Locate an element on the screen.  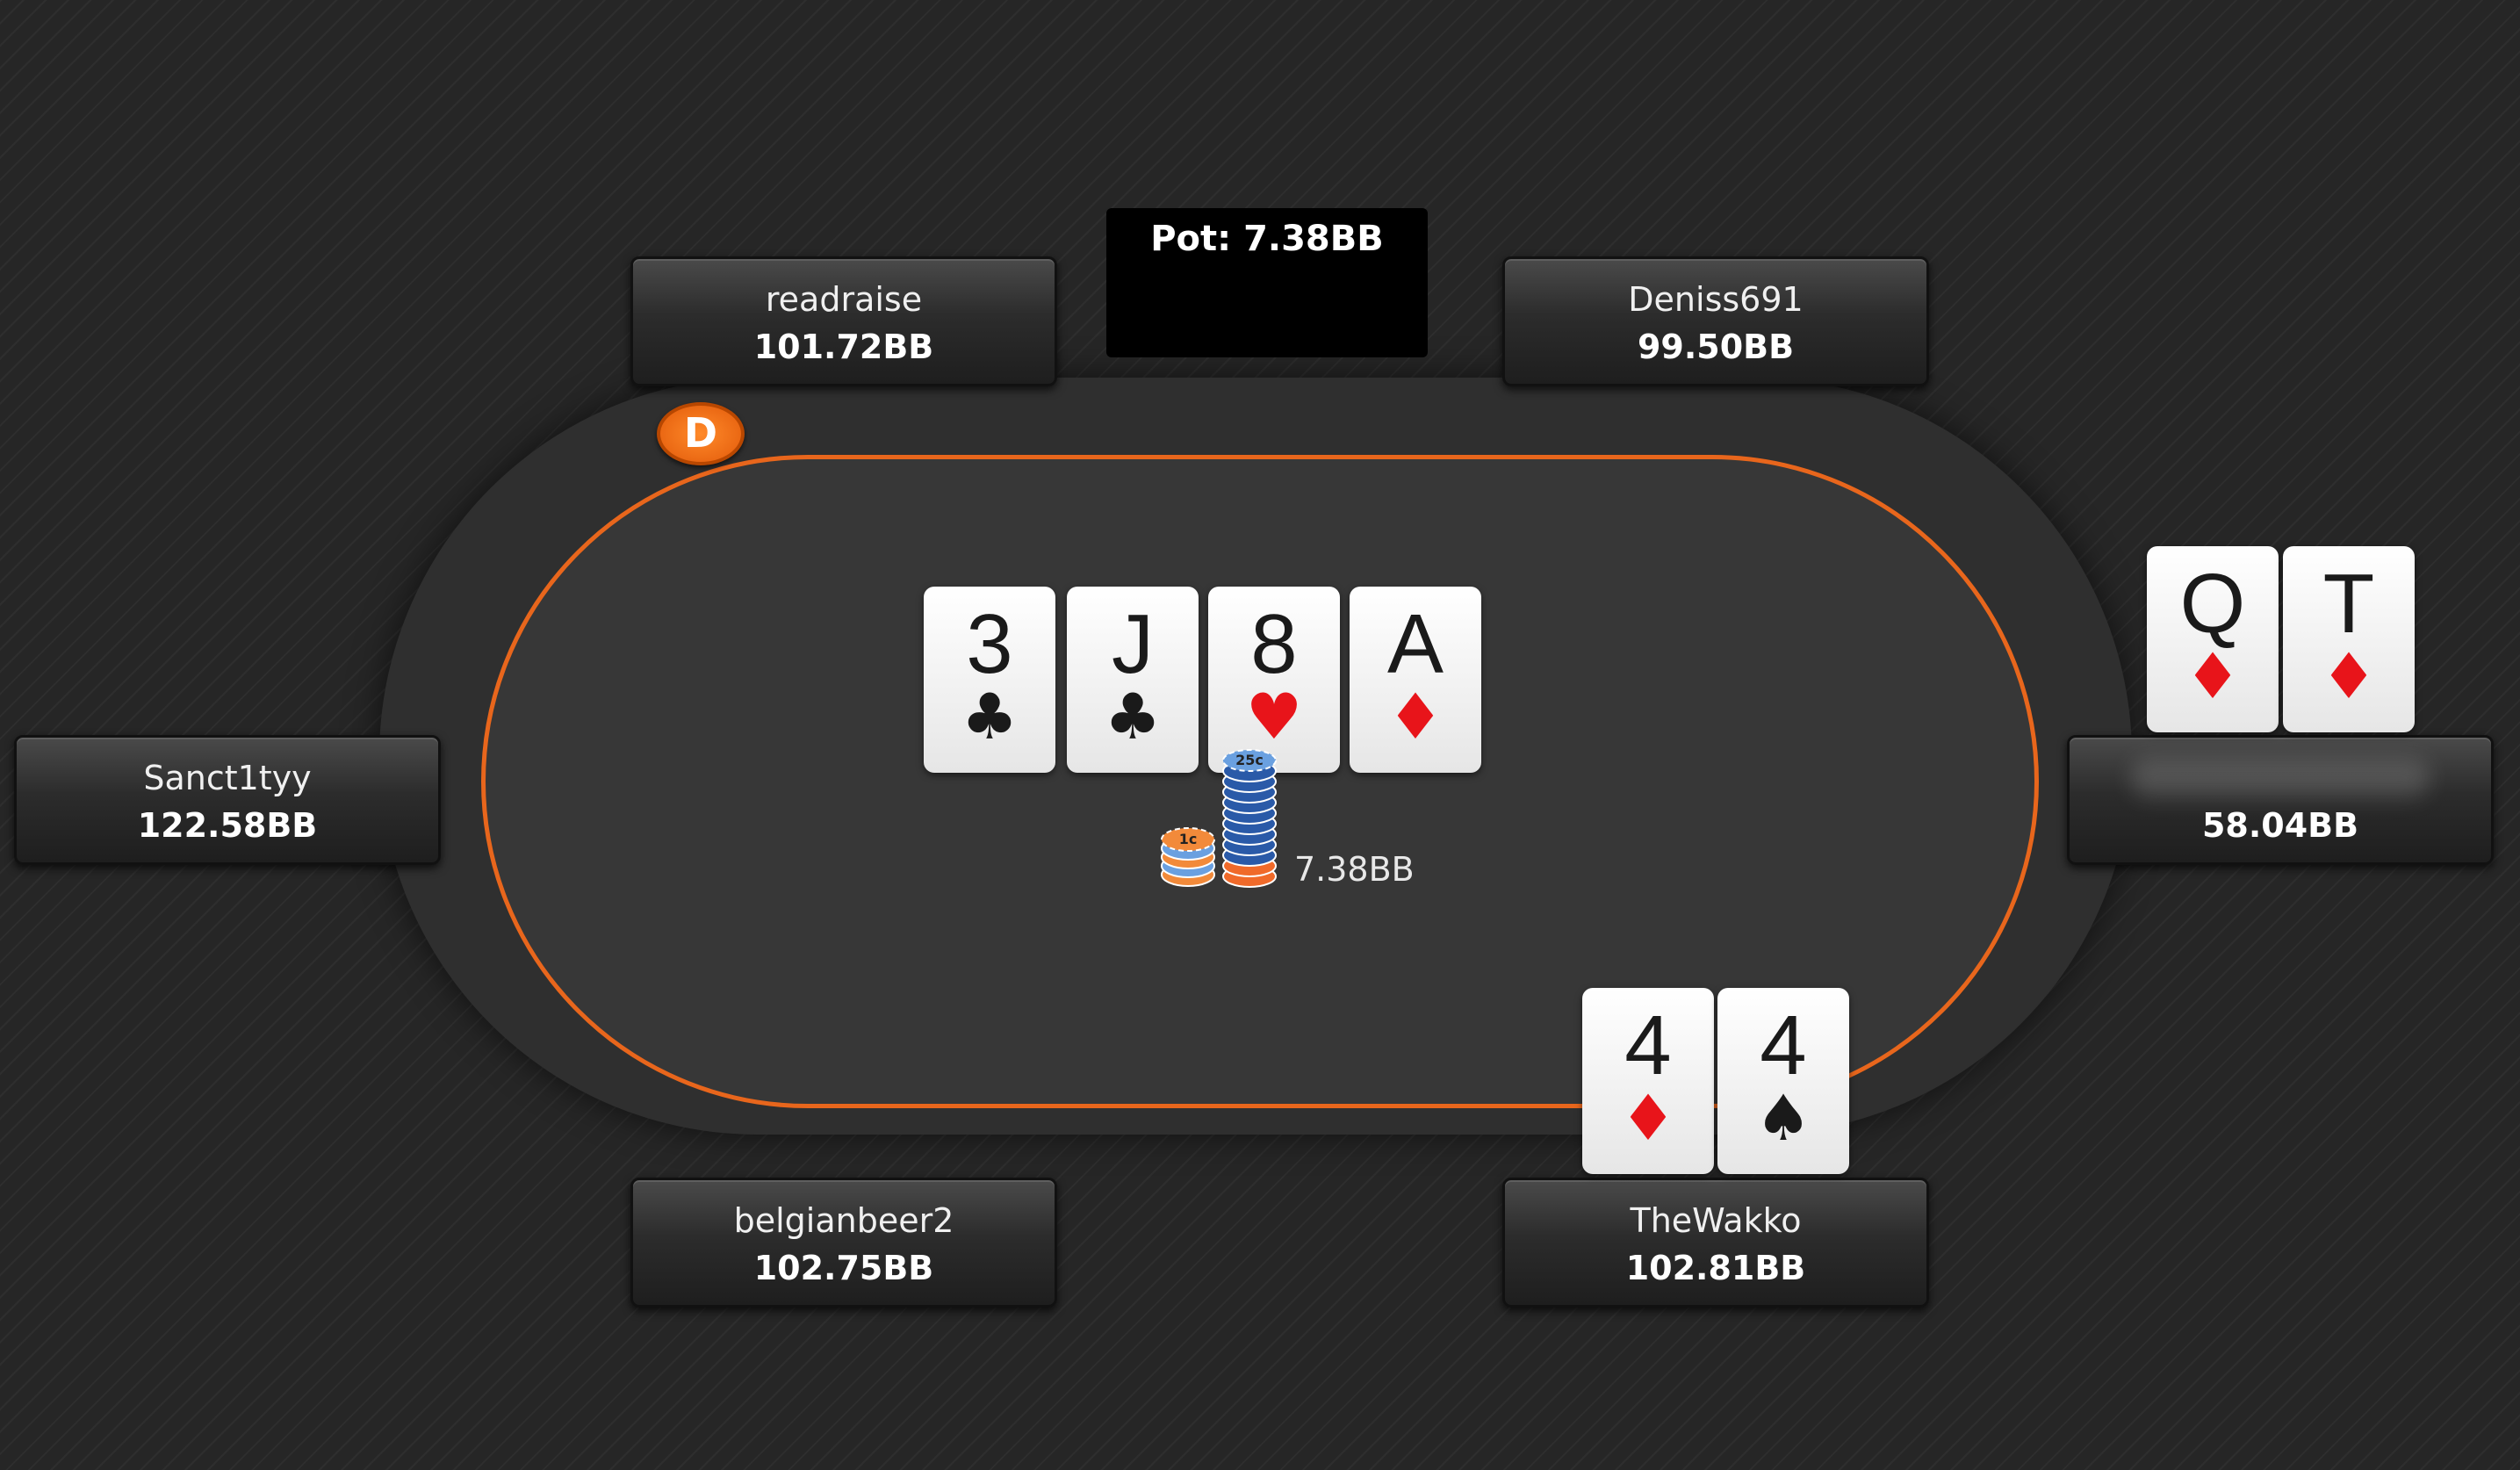
player-stack: 122.58BB is located at coordinates (227, 826).